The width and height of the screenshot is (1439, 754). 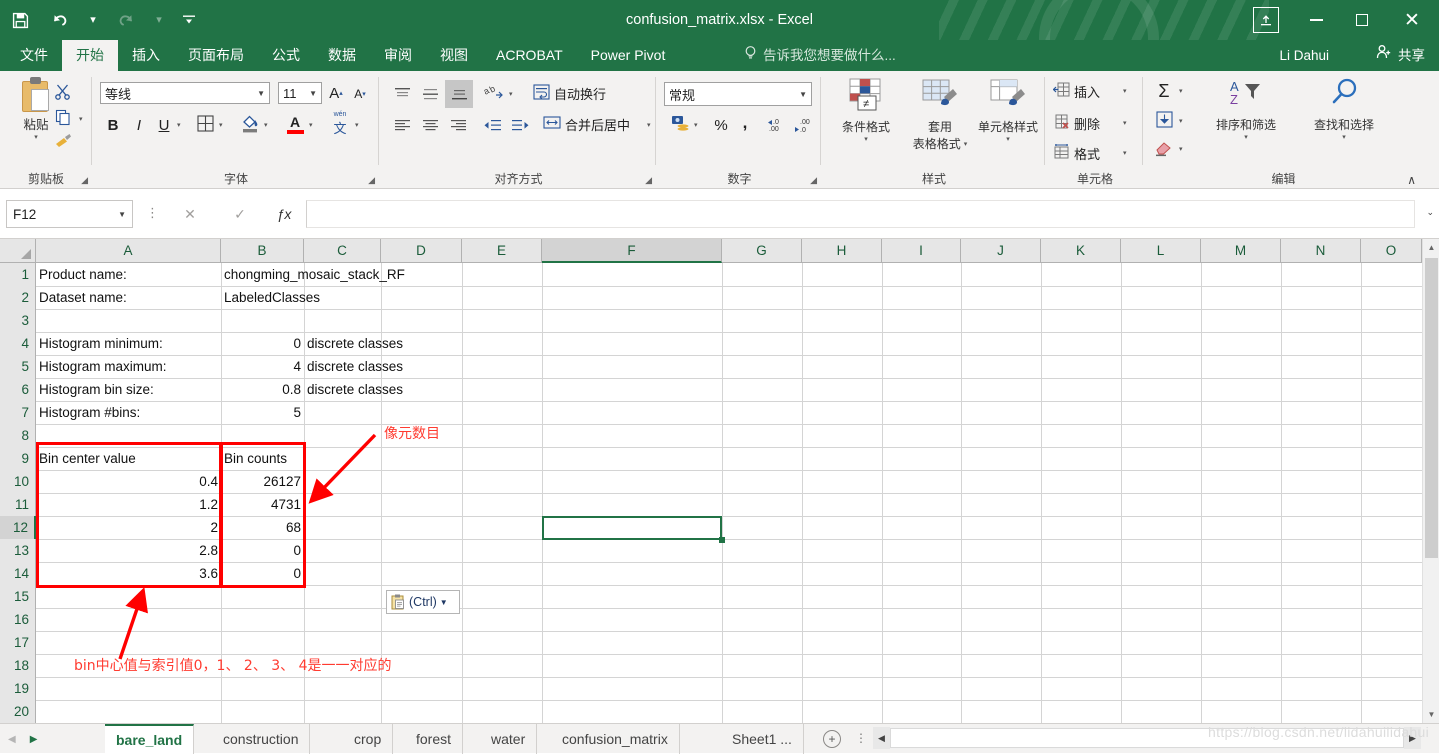 I want to click on tab-review: 审阅, so click(x=398, y=55).